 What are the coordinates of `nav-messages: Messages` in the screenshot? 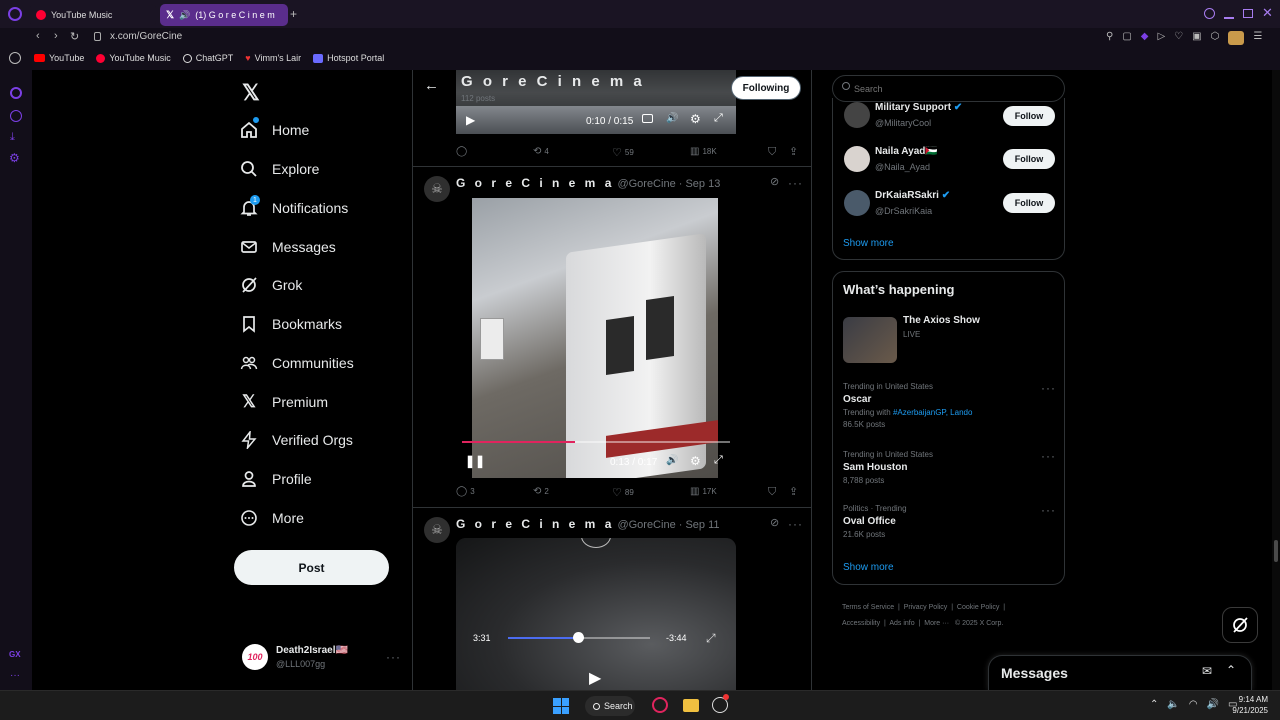 It's located at (288, 247).